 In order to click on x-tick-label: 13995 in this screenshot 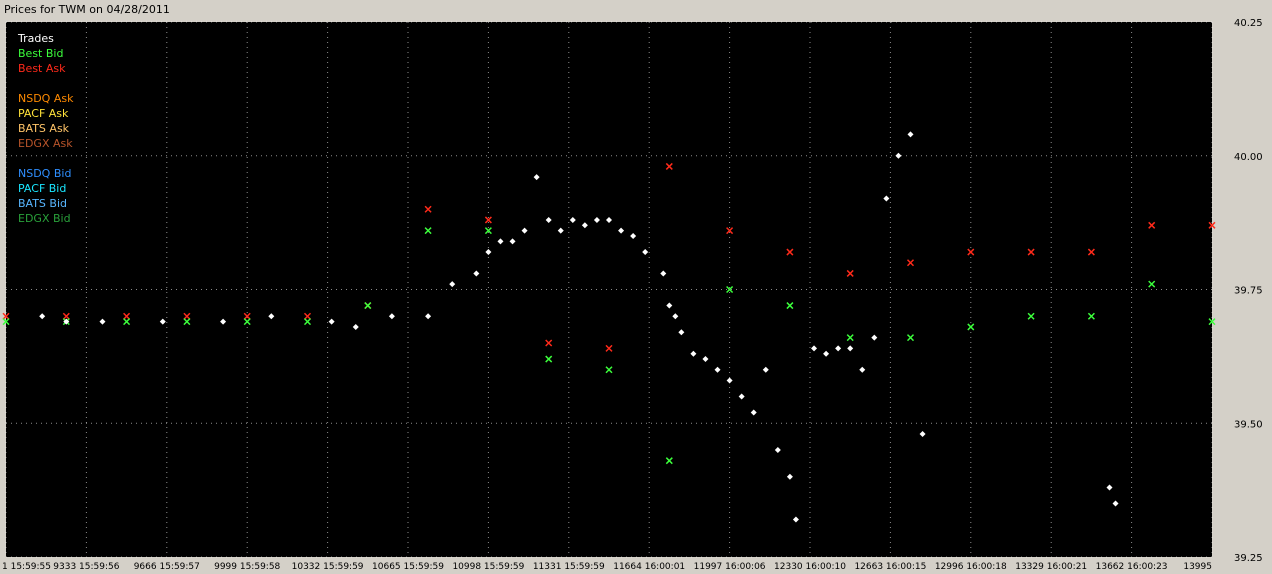, I will do `click(1197, 567)`.